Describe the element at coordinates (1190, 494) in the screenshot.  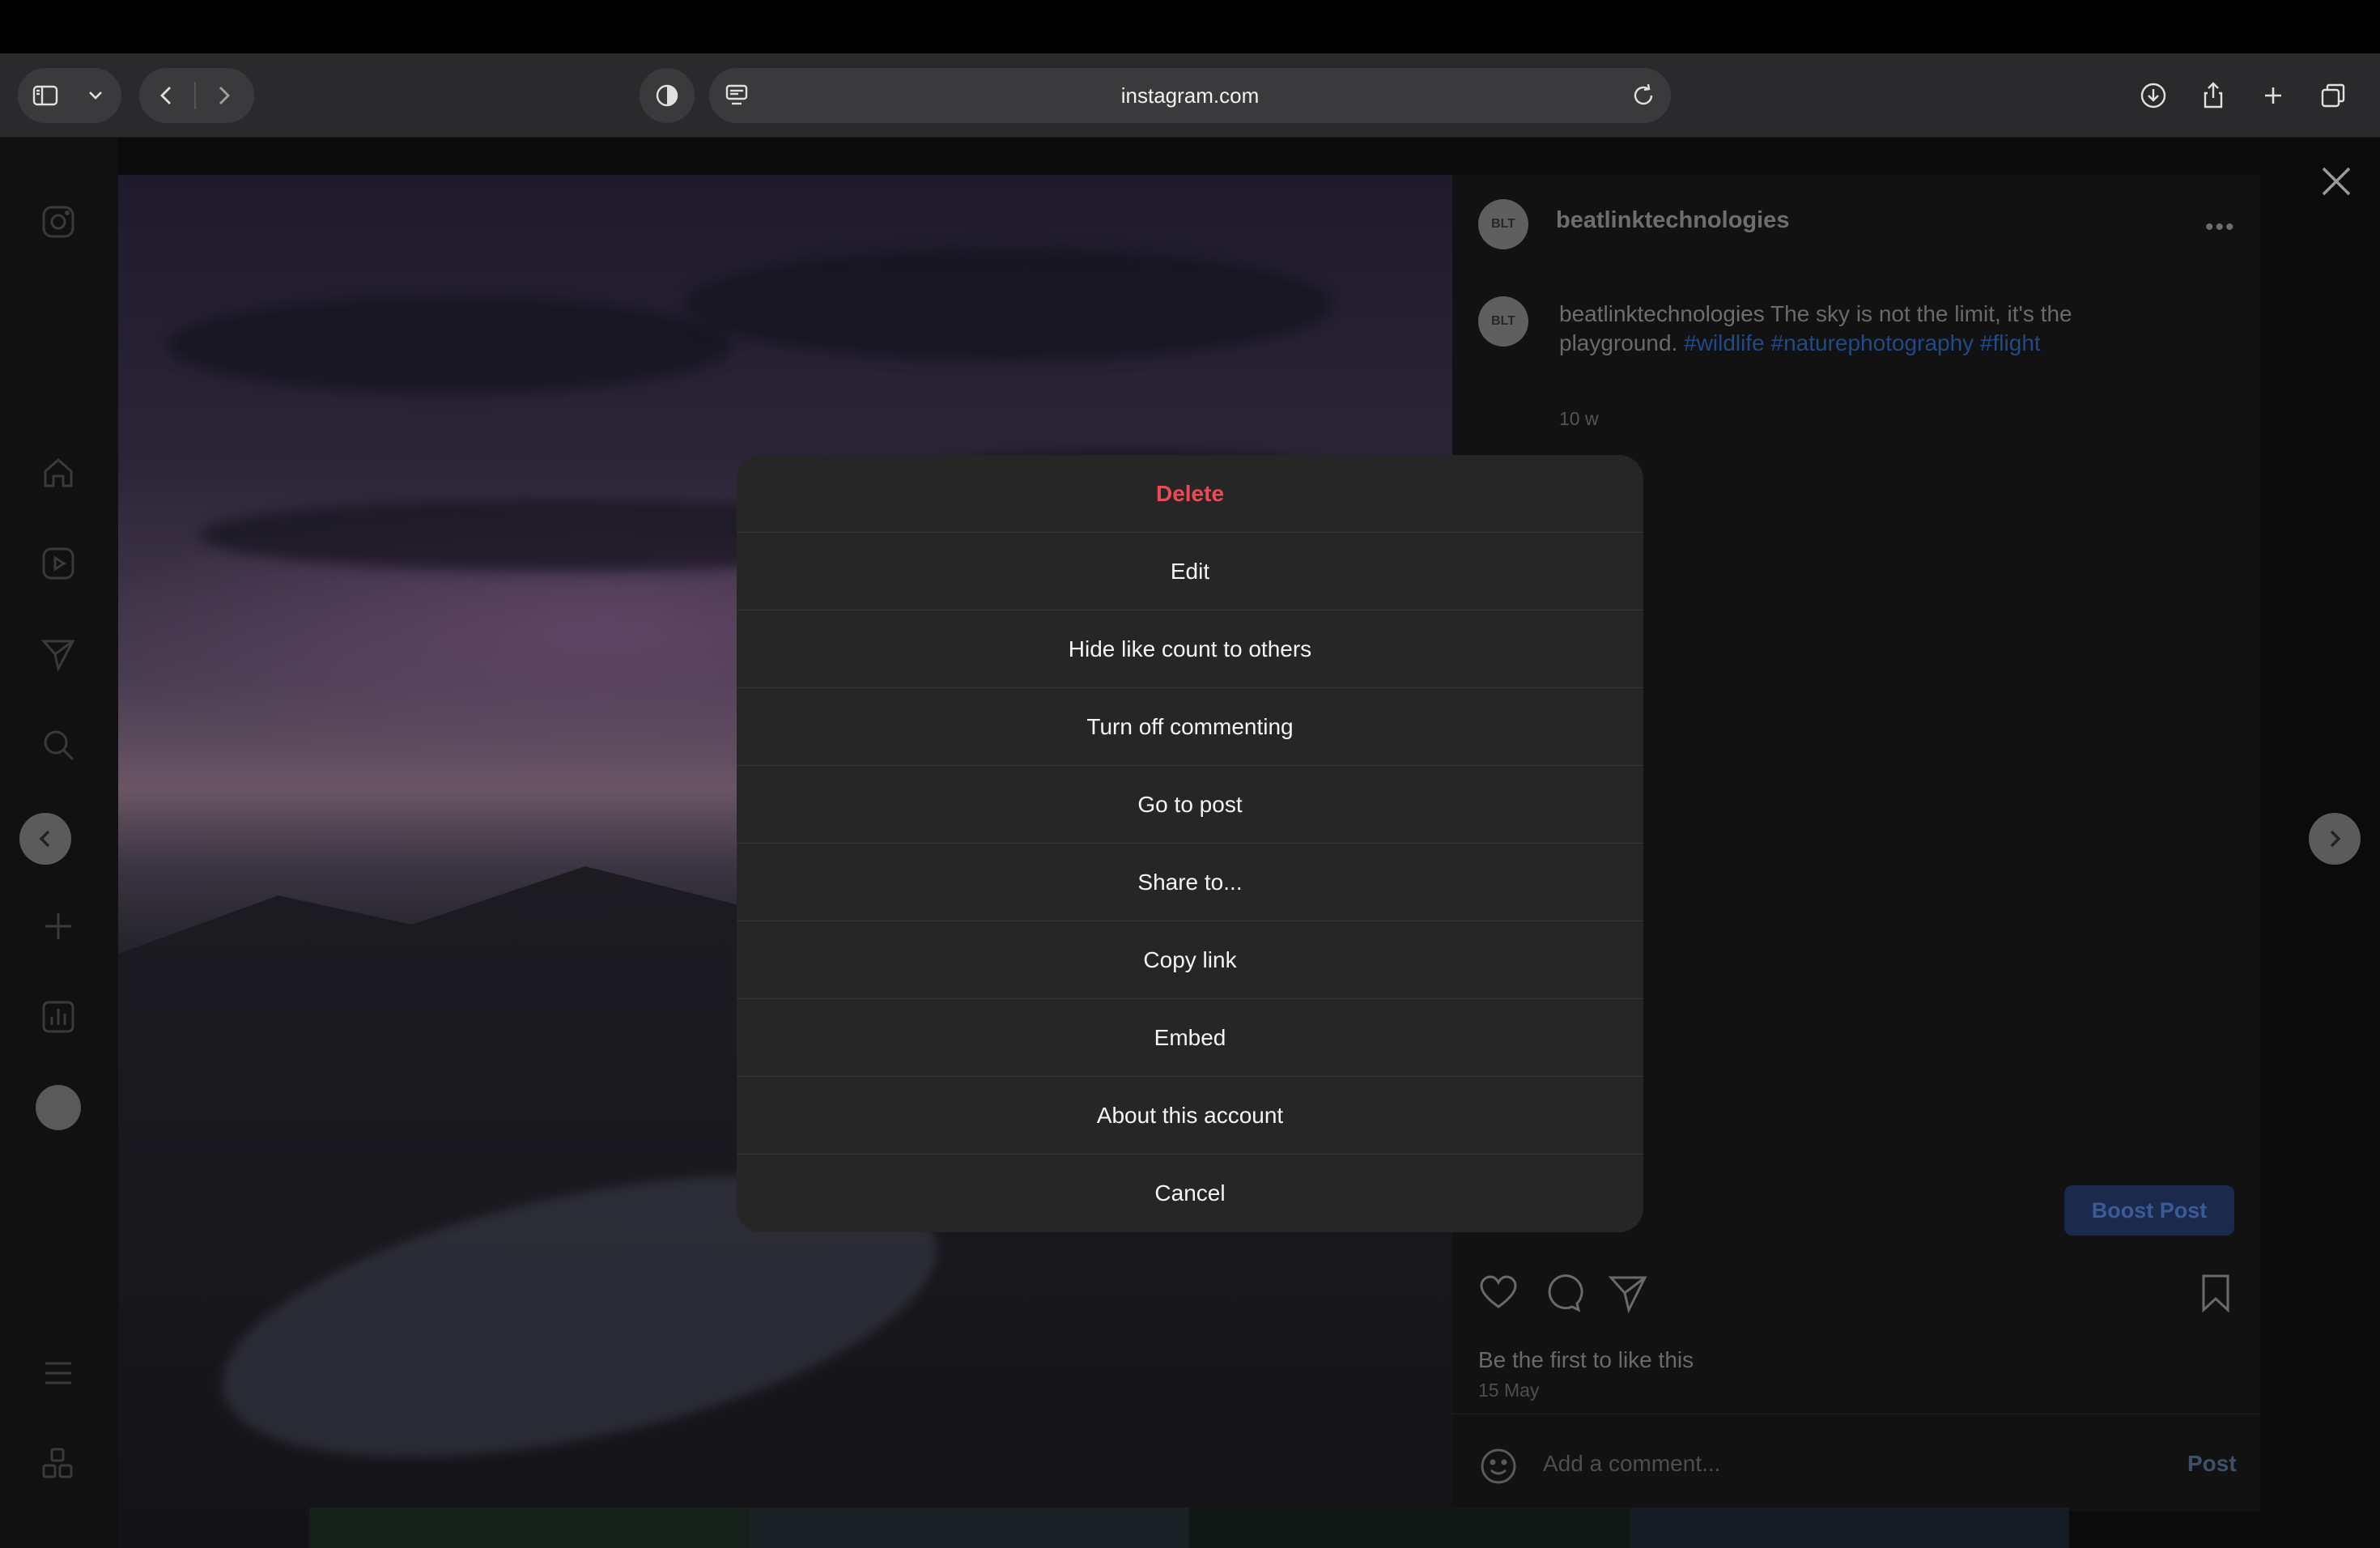
I see `delete-button: Delete` at that location.